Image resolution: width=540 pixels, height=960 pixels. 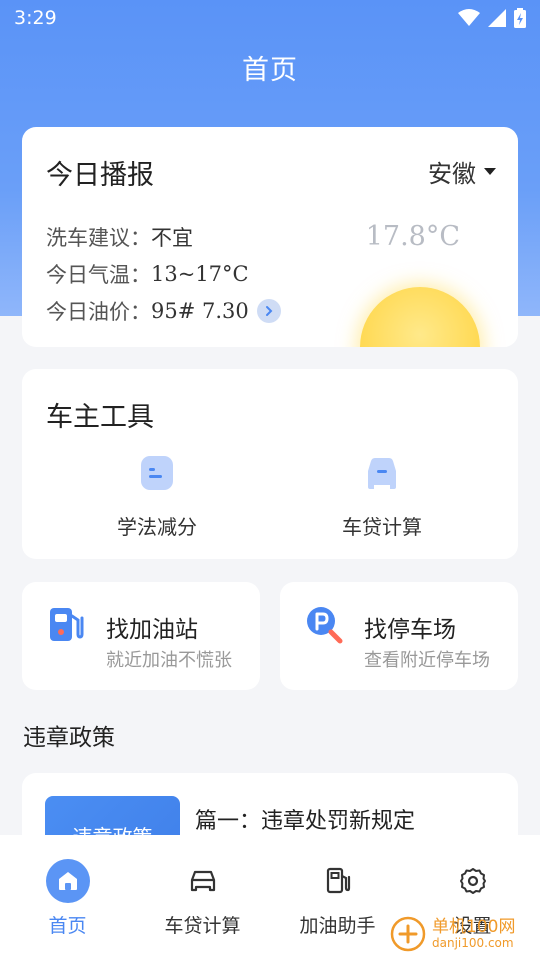 What do you see at coordinates (169, 660) in the screenshot?
I see `quick-link-subtitle: 就近加油不慌张` at bounding box center [169, 660].